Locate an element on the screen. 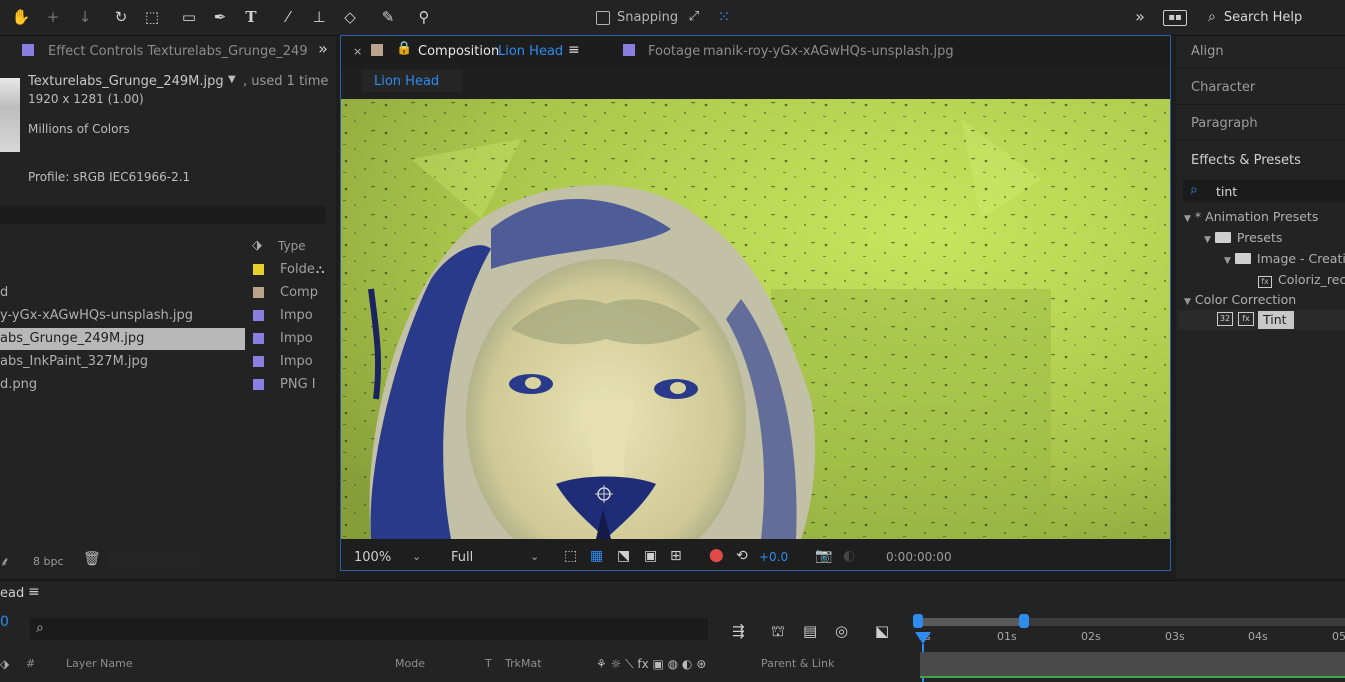 This screenshot has height=682, width=1345. flowchart-icon: ⛬ is located at coordinates (320, 269).